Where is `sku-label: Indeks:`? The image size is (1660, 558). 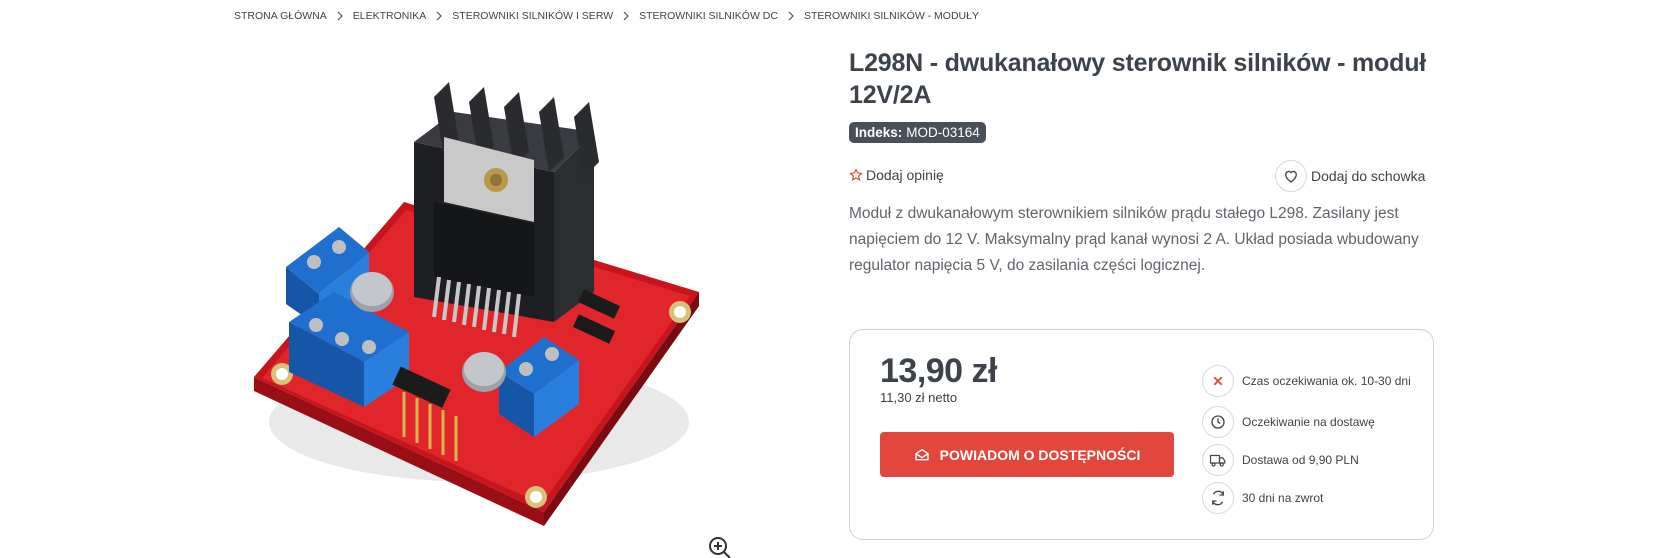
sku-label: Indeks: is located at coordinates (879, 132).